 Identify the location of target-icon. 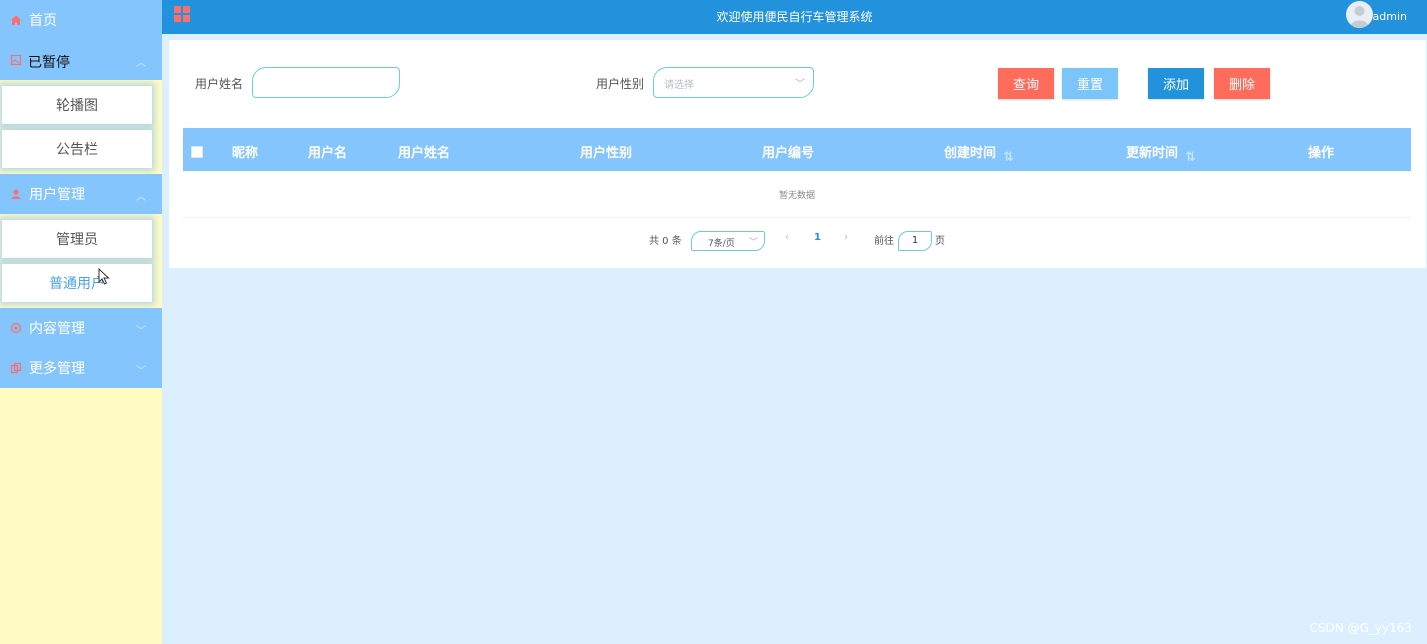
(16, 328).